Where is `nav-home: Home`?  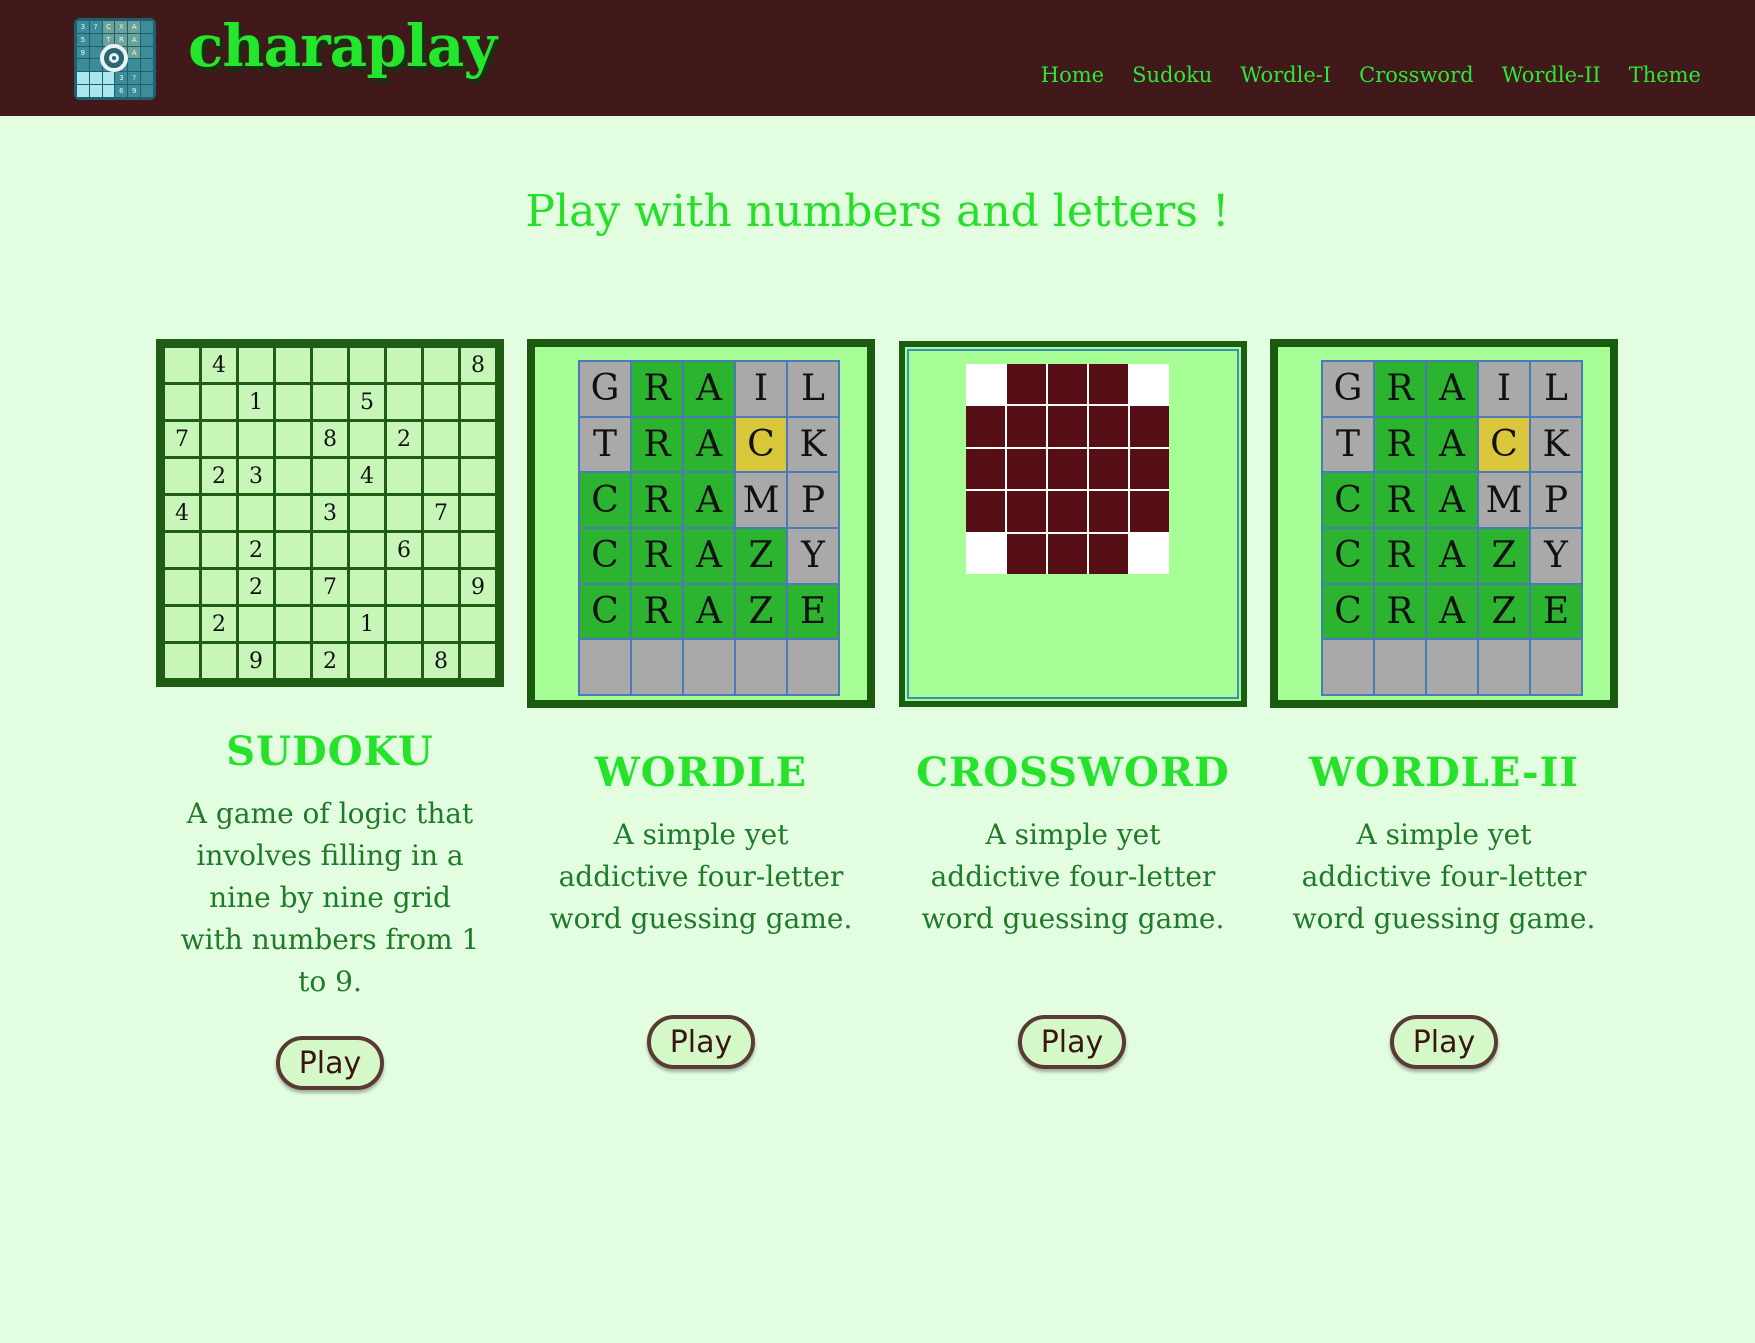 nav-home: Home is located at coordinates (1072, 75).